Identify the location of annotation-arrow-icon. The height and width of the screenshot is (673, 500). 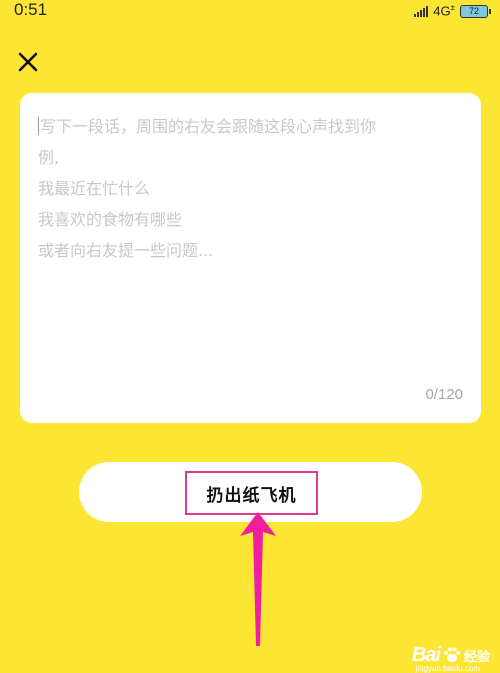
(258, 579).